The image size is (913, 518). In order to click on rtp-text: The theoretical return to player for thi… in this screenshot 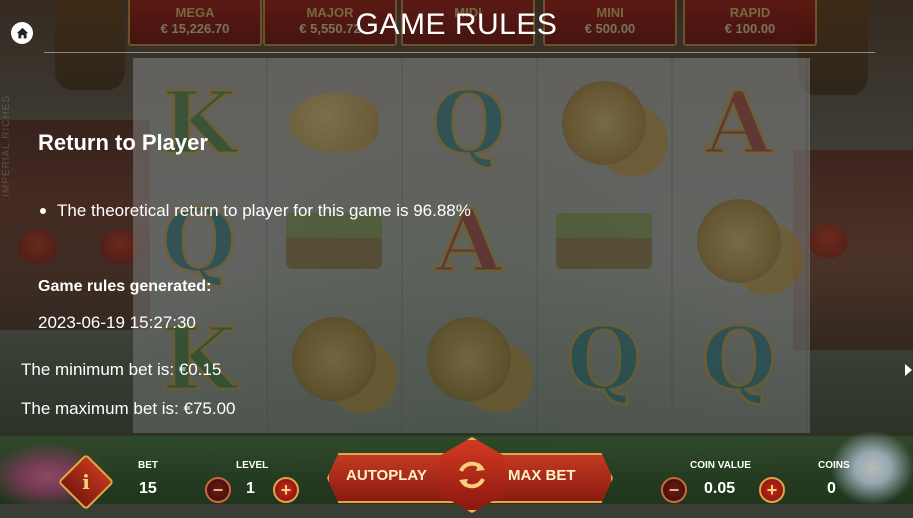, I will do `click(264, 210)`.